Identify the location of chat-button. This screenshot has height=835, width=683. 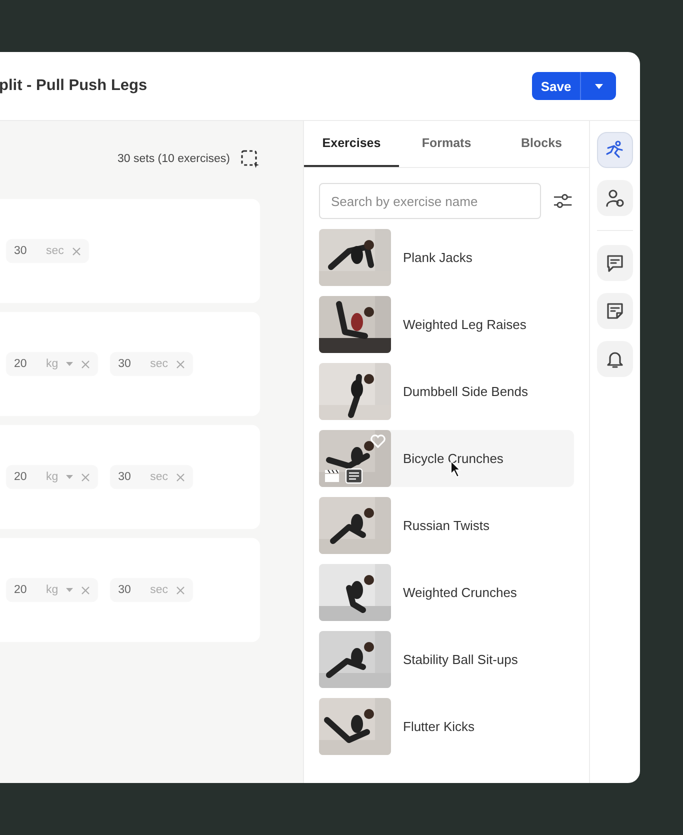
(615, 263).